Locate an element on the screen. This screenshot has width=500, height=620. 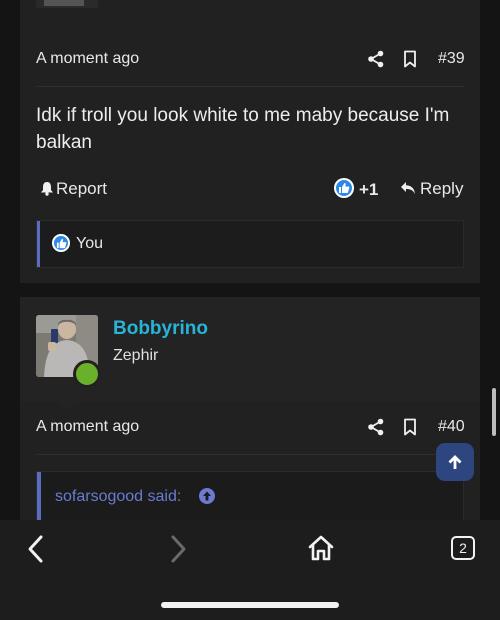
arrow-up-icon is located at coordinates (455, 462).